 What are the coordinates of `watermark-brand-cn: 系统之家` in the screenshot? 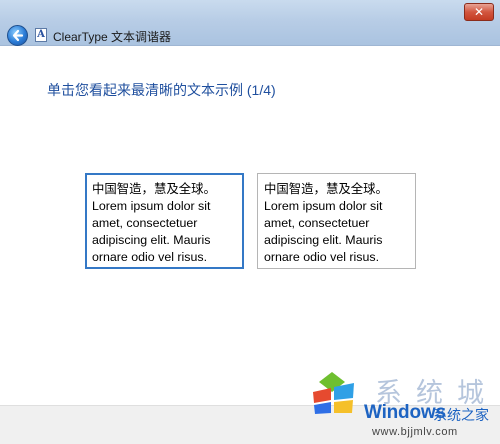 It's located at (461, 416).